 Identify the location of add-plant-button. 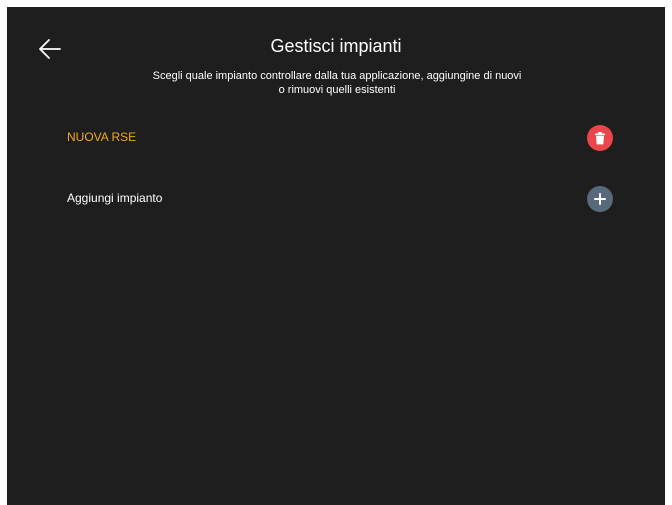
(600, 199).